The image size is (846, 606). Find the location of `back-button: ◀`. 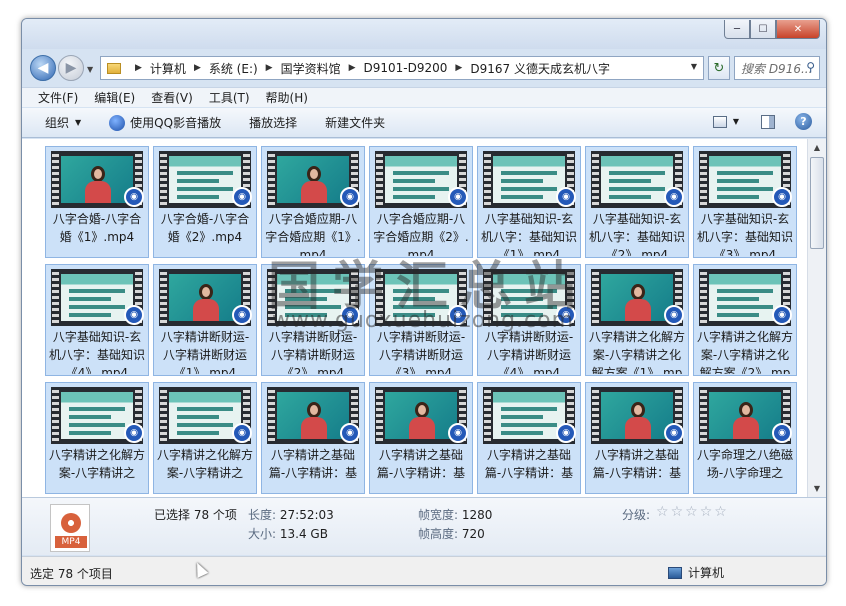

back-button: ◀ is located at coordinates (43, 68).